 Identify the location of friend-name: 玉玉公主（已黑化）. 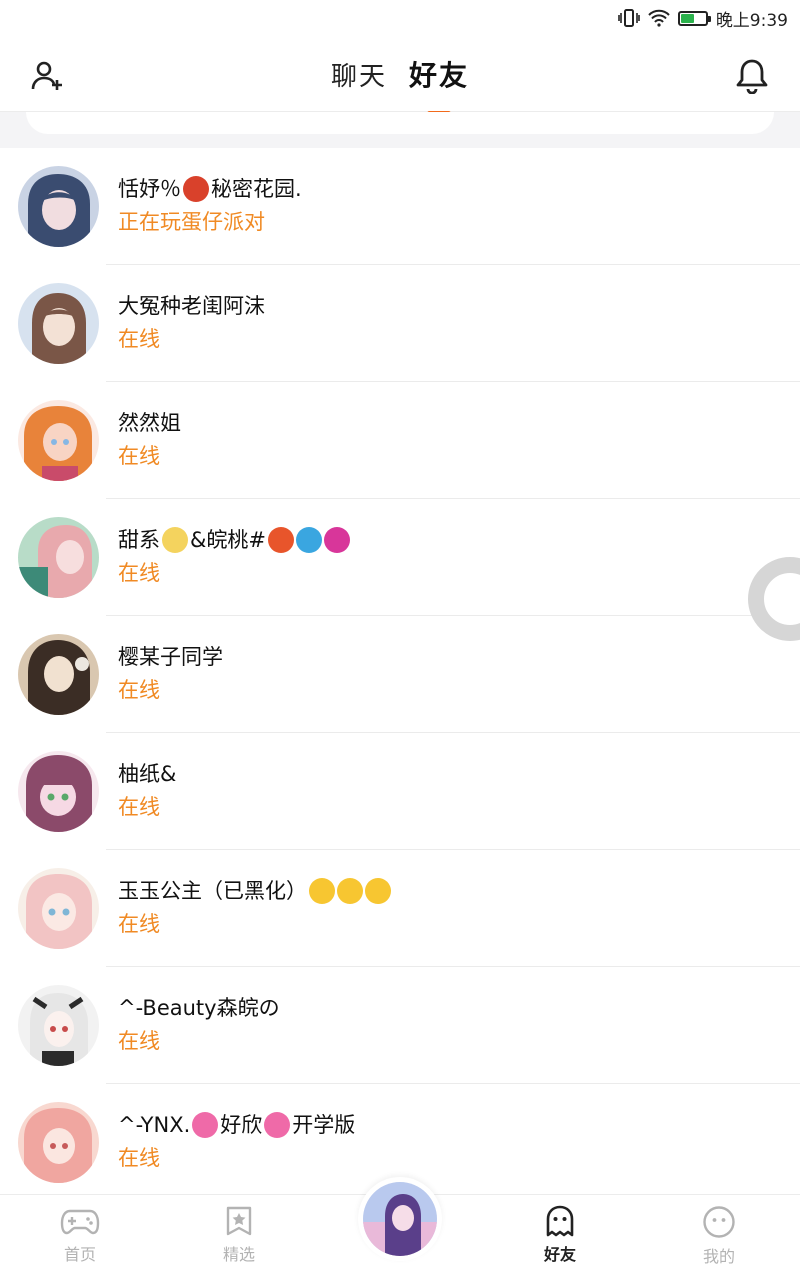
(212, 891).